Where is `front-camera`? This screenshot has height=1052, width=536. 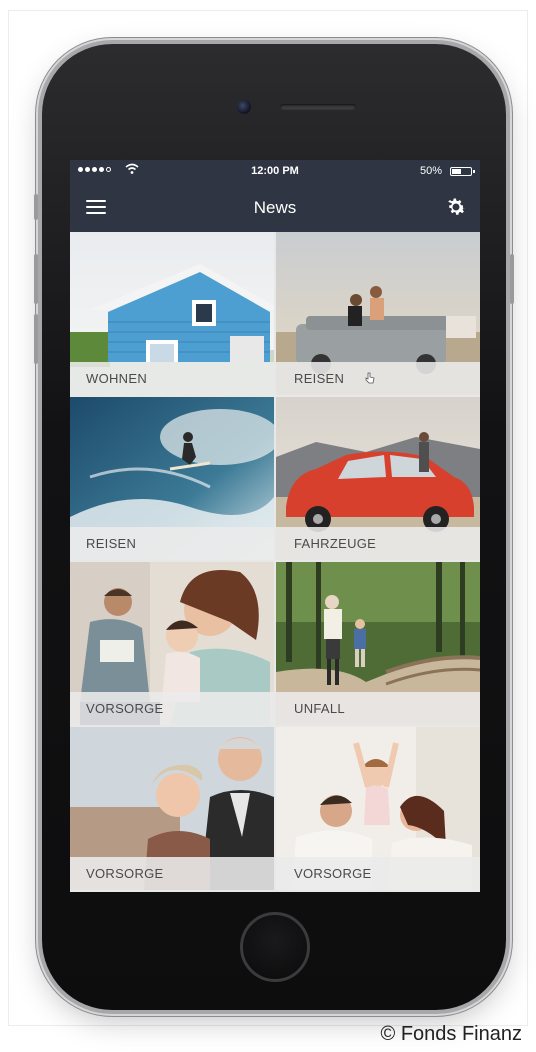 front-camera is located at coordinates (244, 107).